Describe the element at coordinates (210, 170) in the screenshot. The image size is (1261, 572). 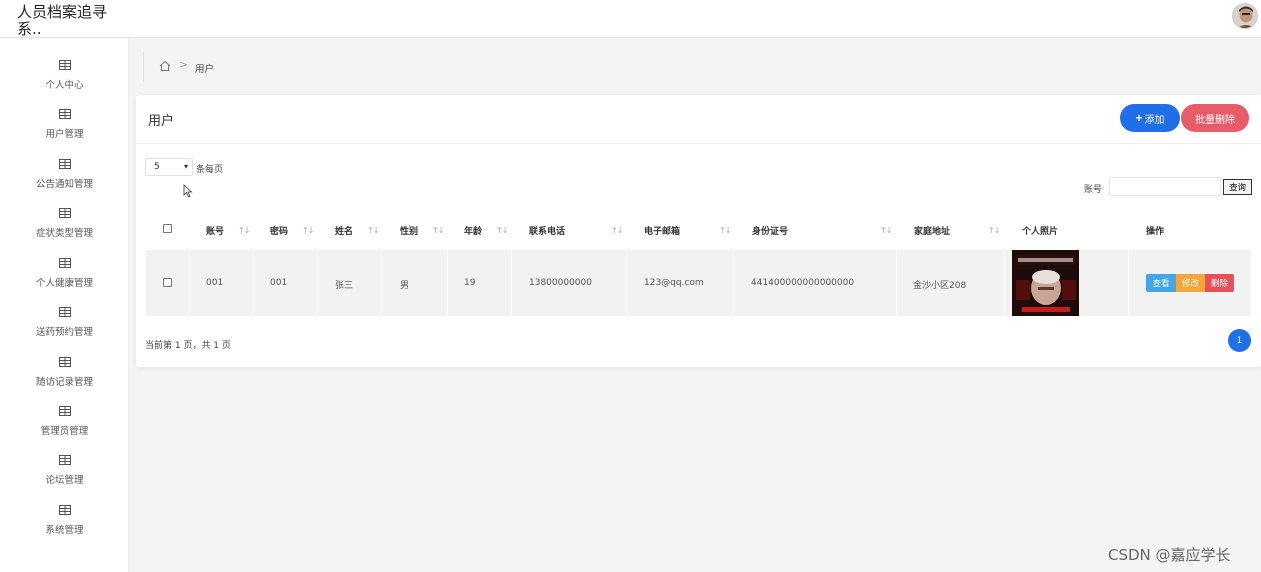
I see `per-page-label: 条每页` at that location.